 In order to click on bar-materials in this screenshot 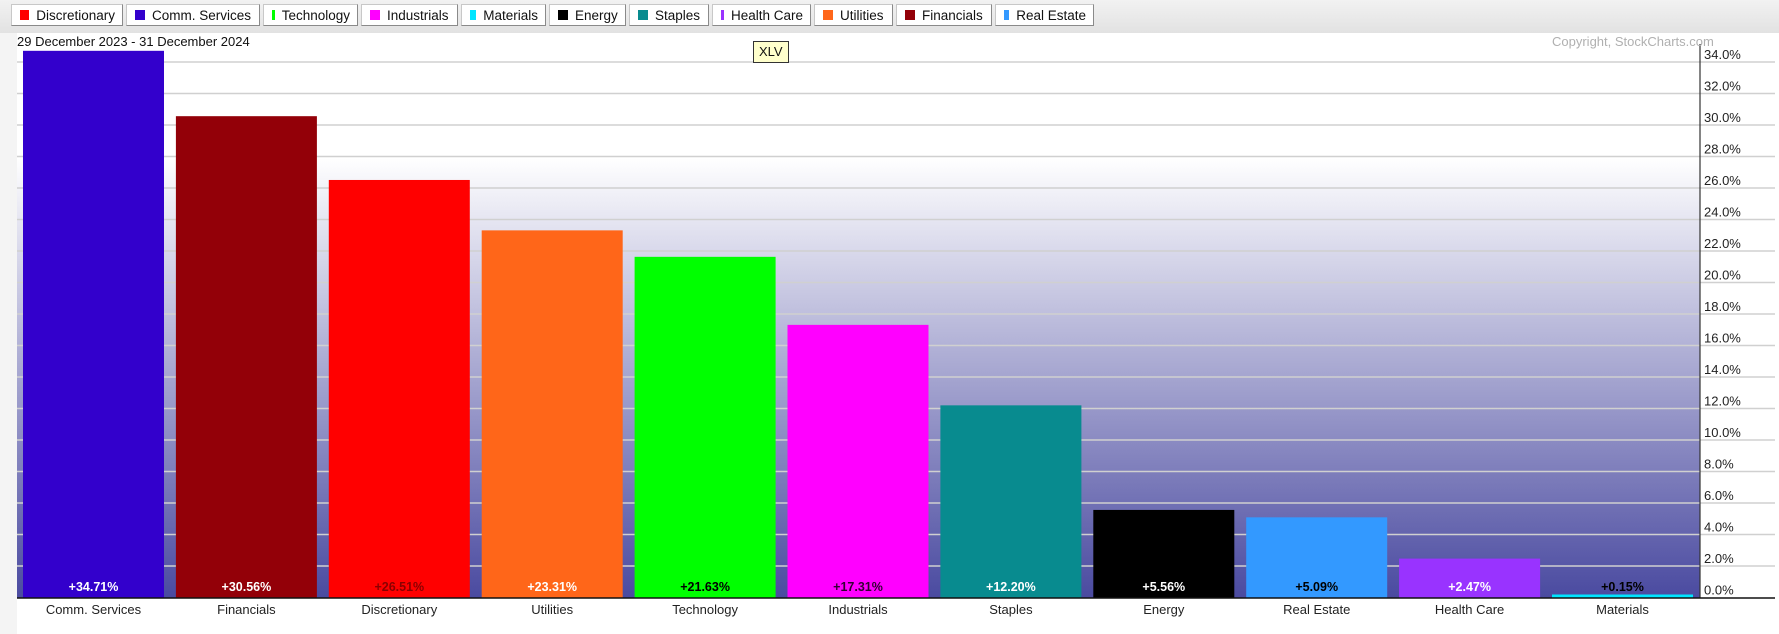, I will do `click(1622, 596)`.